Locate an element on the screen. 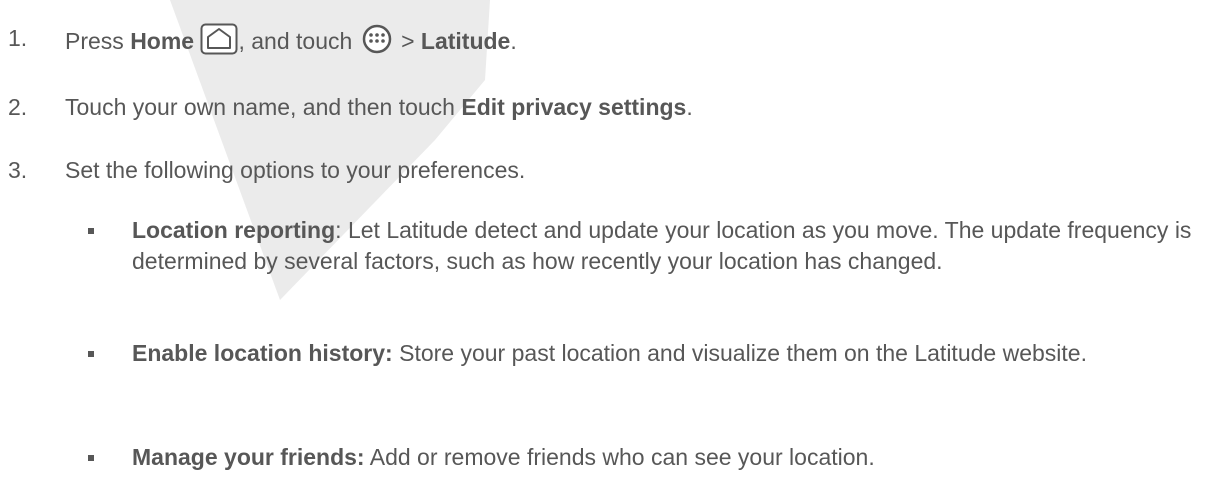  latitude-label: Latitude is located at coordinates (465, 41).